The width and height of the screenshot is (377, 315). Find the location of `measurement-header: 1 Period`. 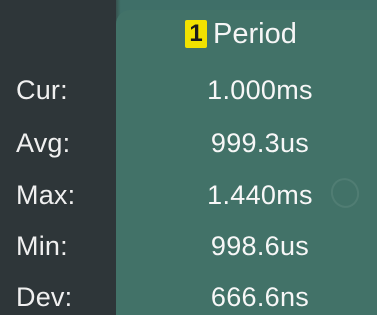

measurement-header: 1 Period is located at coordinates (241, 34).